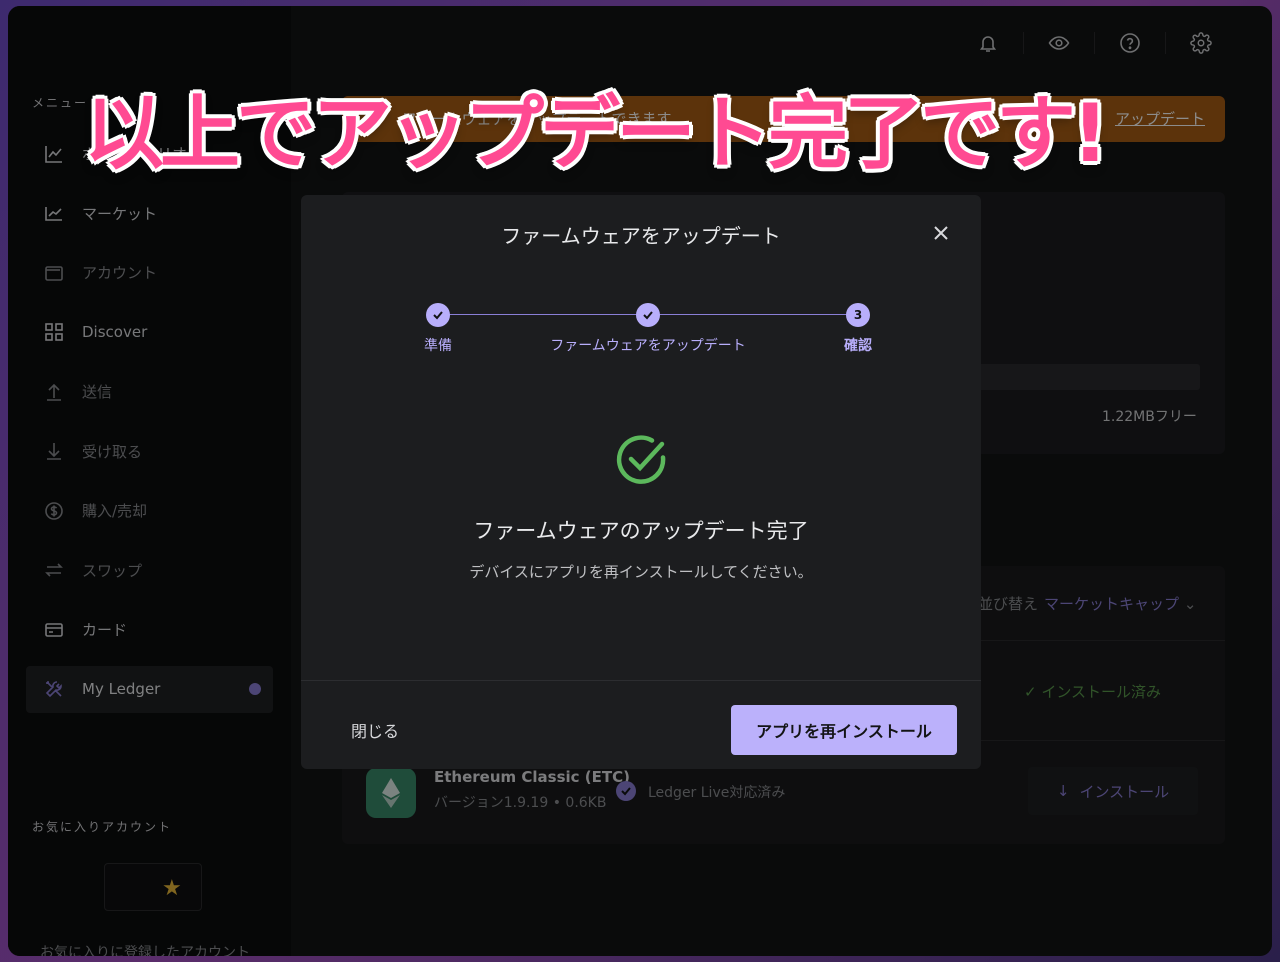  What do you see at coordinates (641, 460) in the screenshot?
I see `success-check-icon` at bounding box center [641, 460].